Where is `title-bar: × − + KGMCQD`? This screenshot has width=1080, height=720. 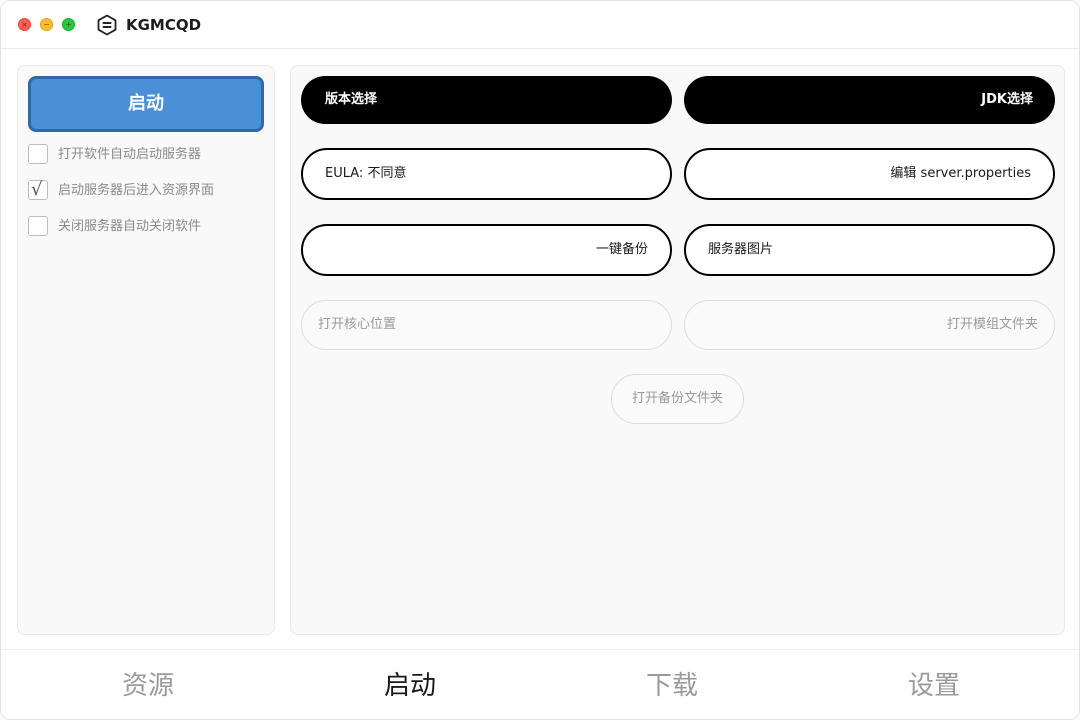 title-bar: × − + KGMCQD is located at coordinates (540, 25).